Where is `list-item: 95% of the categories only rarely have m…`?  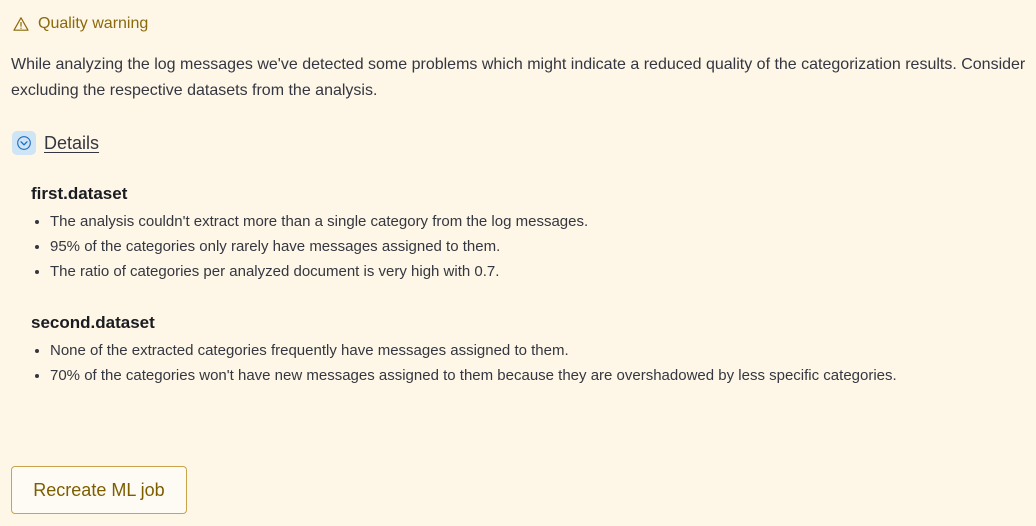 list-item: 95% of the categories only rarely have m… is located at coordinates (309, 246).